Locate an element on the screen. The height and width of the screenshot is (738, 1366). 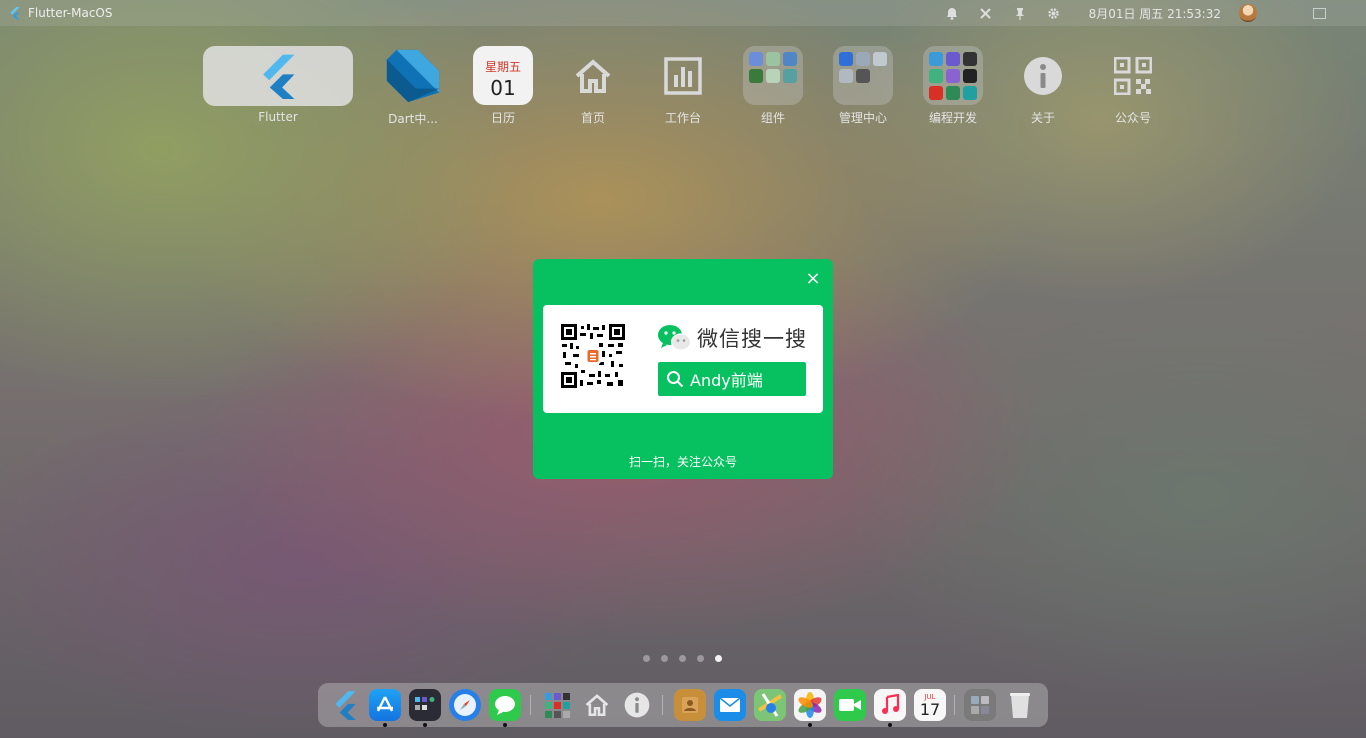
calendar-day: 01 is located at coordinates (503, 87).